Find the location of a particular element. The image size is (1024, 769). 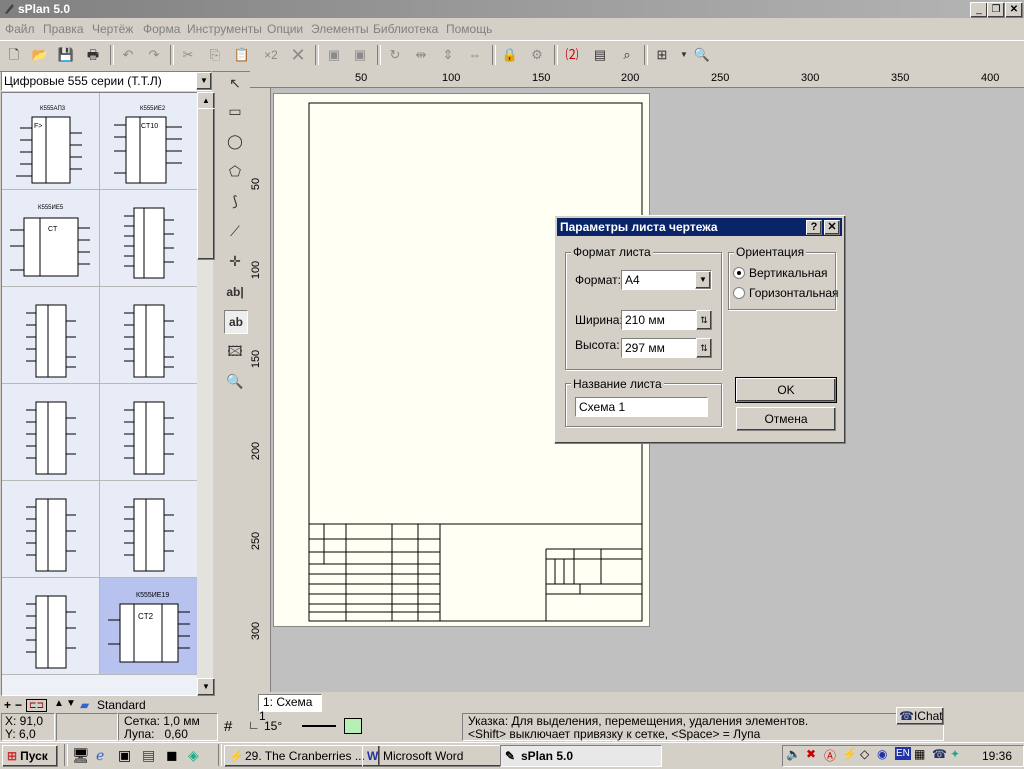

menu-file: Файл is located at coordinates (20, 29).